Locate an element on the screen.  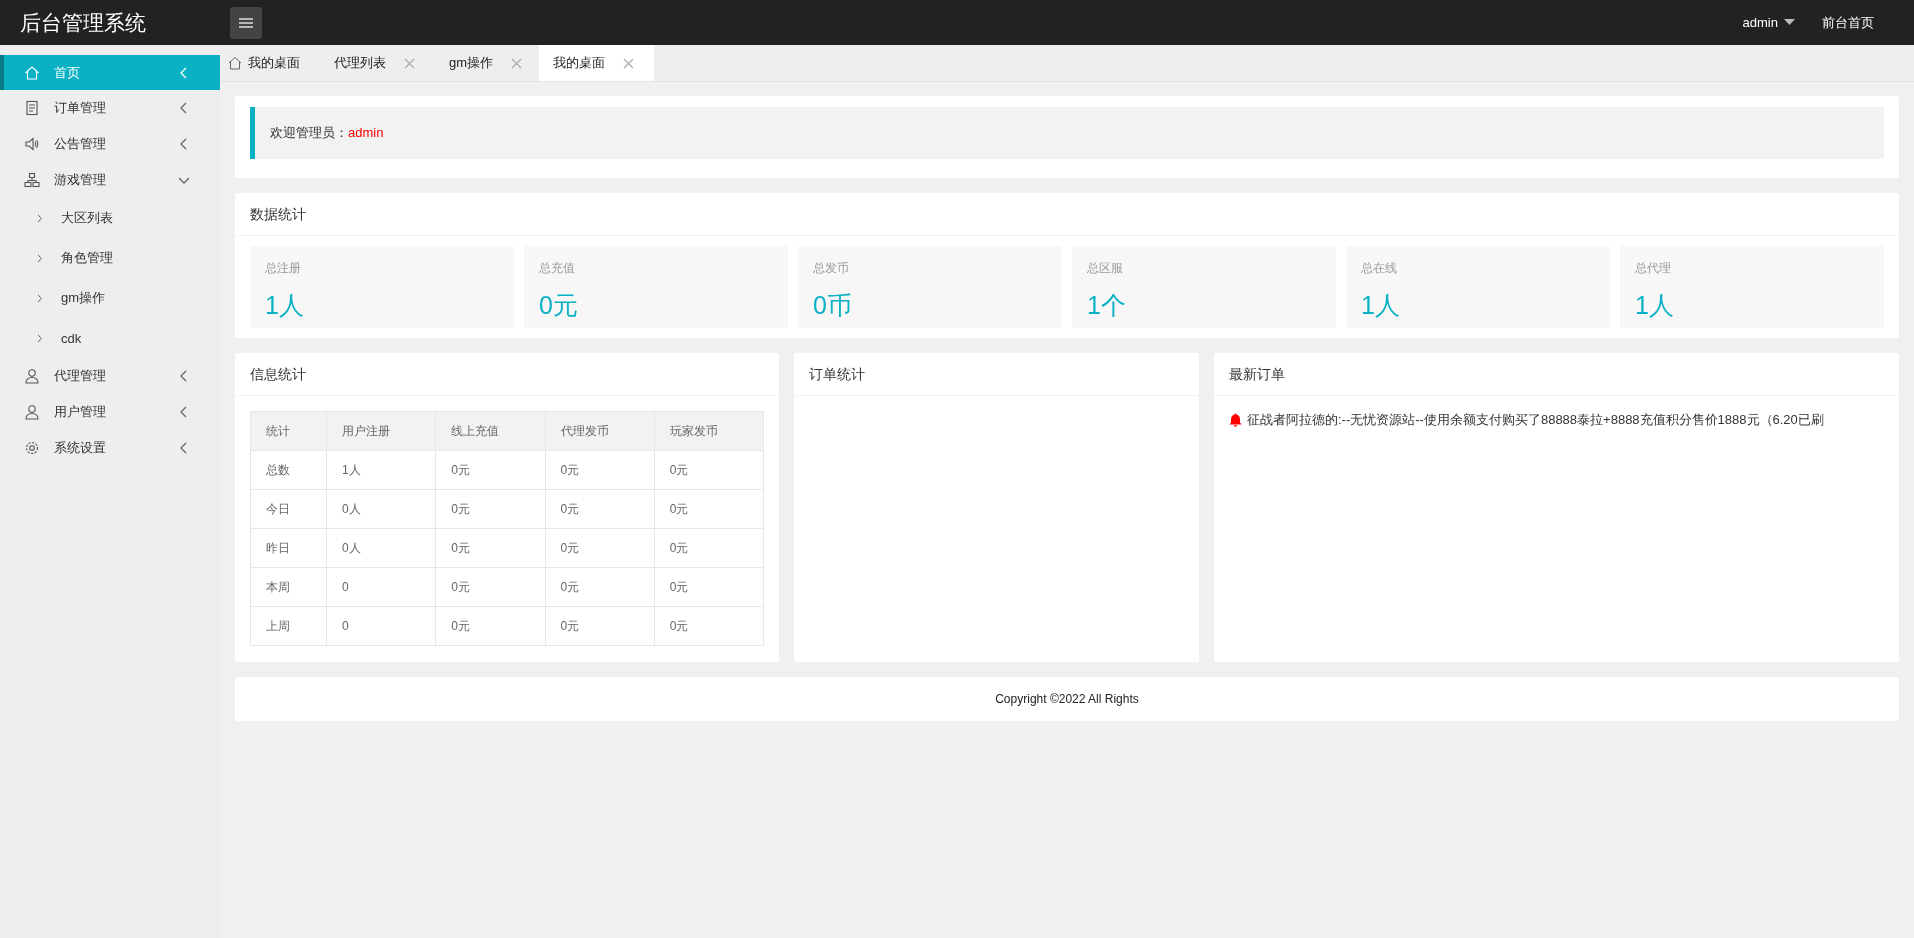
speaker-icon is located at coordinates (32, 144).